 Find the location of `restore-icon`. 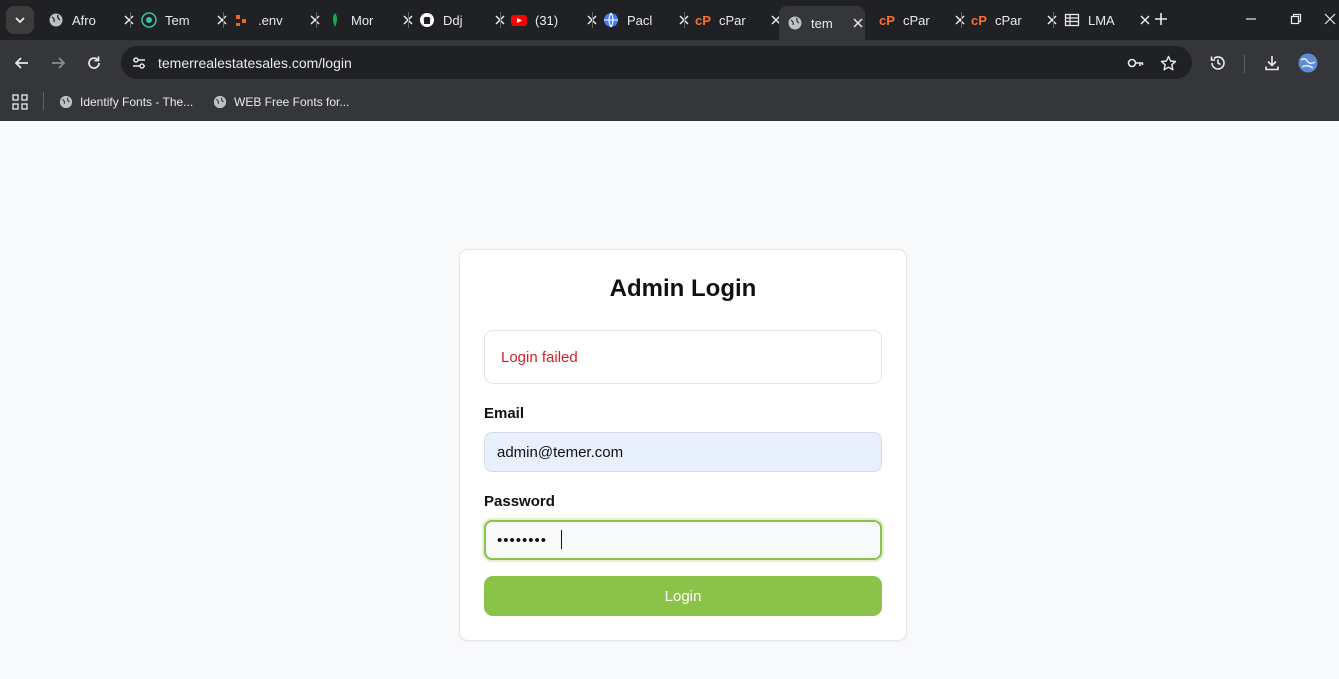

restore-icon is located at coordinates (1296, 19).